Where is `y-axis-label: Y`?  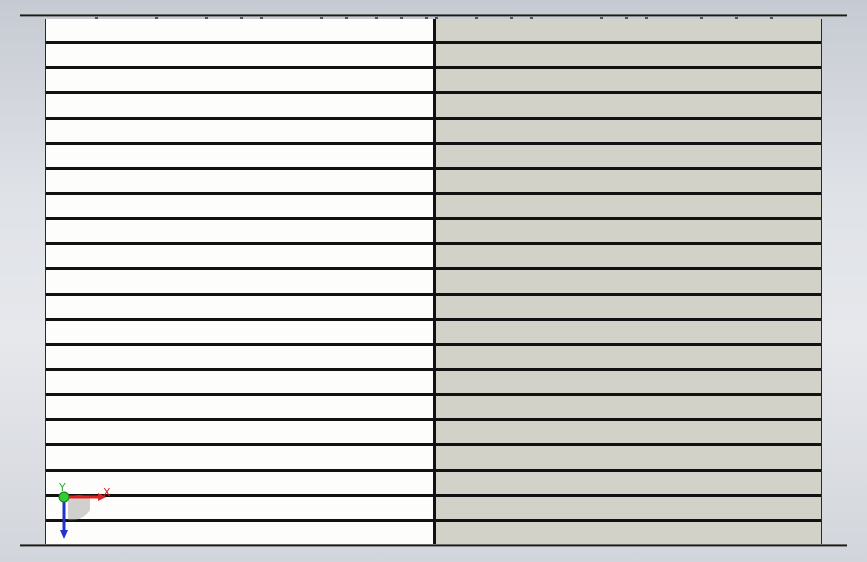 y-axis-label: Y is located at coordinates (62, 487).